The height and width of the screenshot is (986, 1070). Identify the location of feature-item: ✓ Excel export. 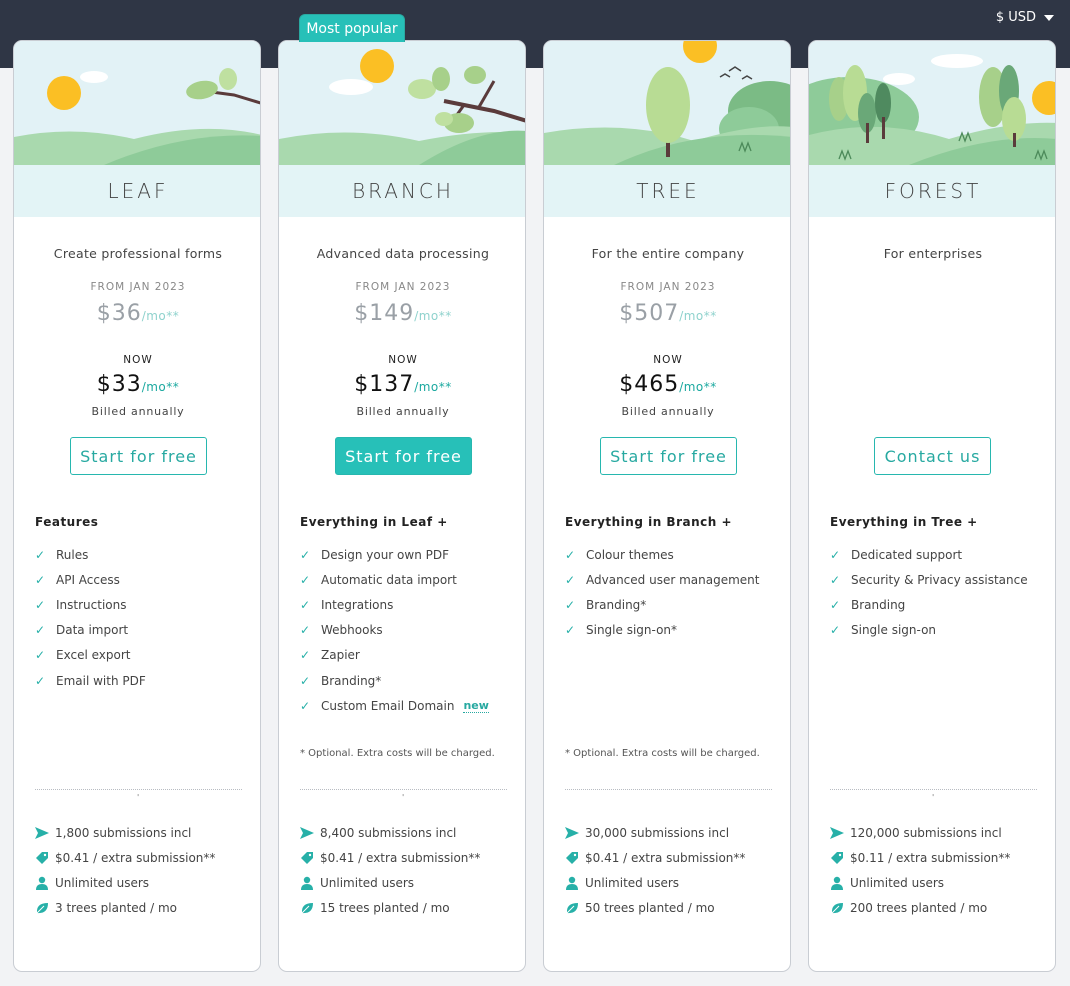
(142, 655).